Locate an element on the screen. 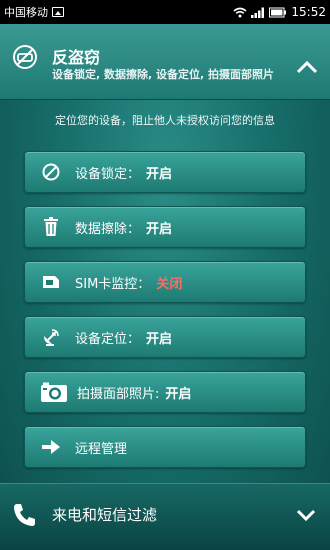 The image size is (330, 550). button-label: 拍摄面部照片: is located at coordinates (118, 394).